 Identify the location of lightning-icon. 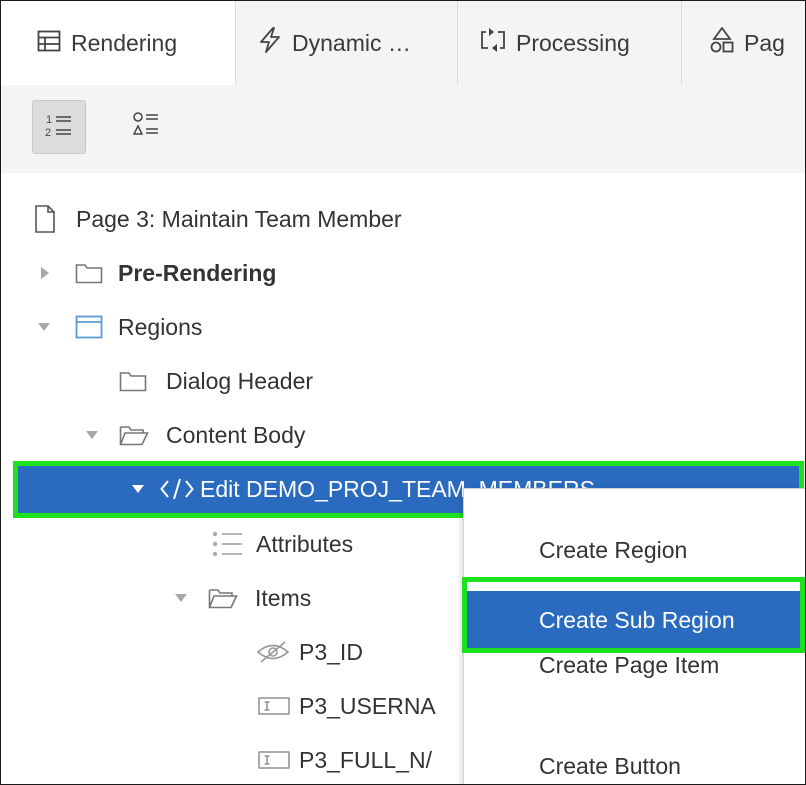
(270, 43).